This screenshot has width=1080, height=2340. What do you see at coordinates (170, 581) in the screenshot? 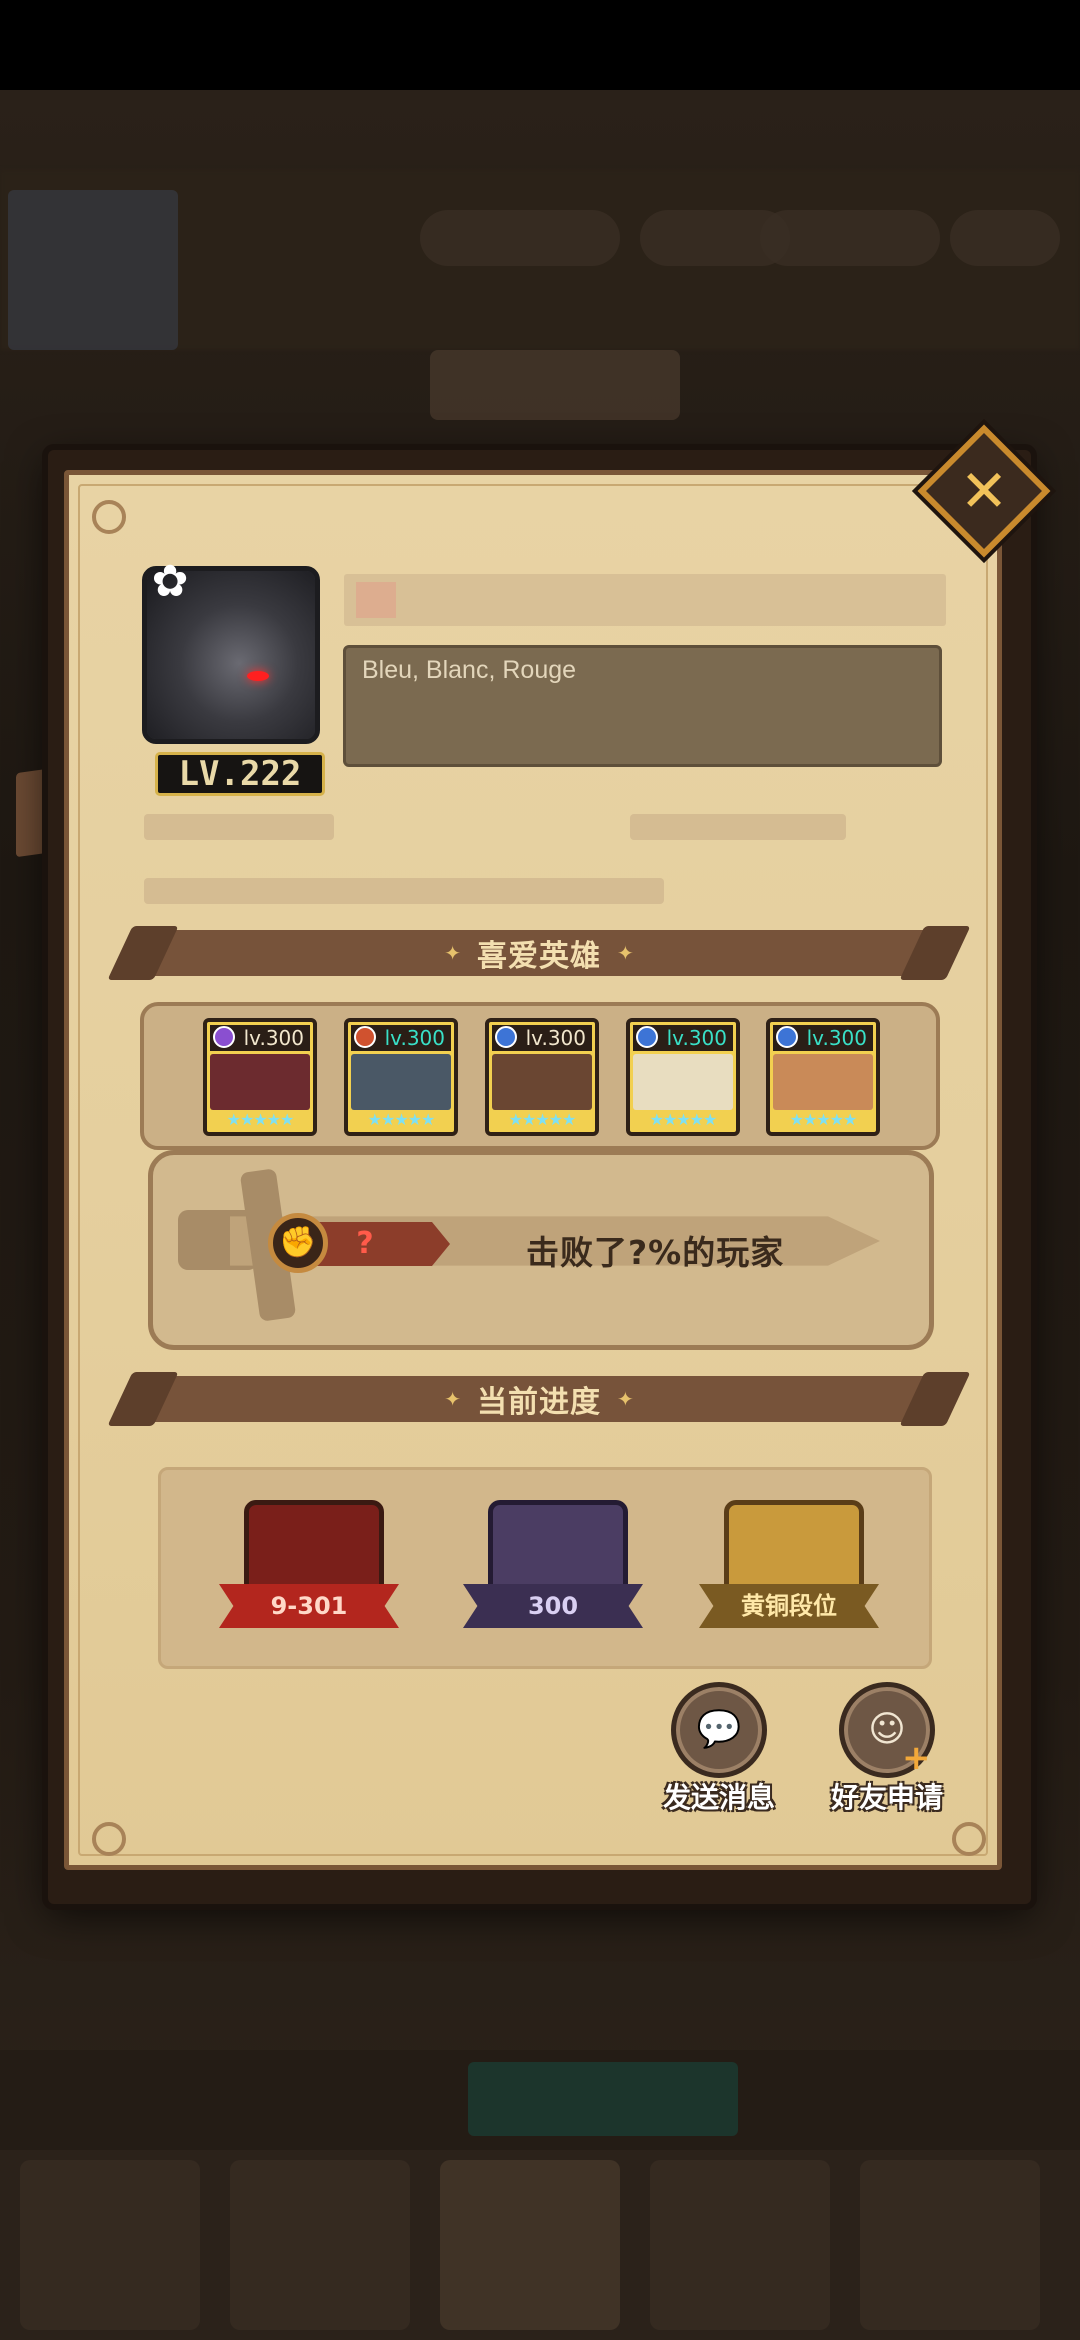
I see `flower-icon: ✿` at bounding box center [170, 581].